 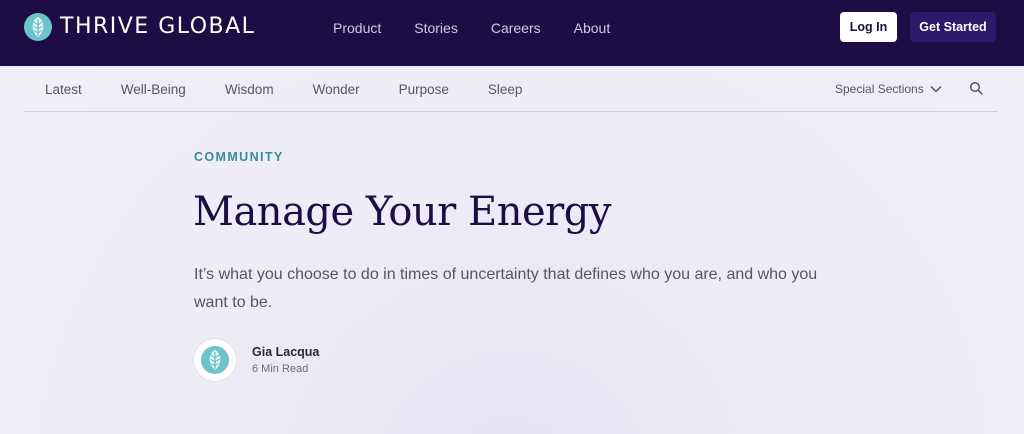 I want to click on section-link-purpose: Purpose, so click(x=424, y=90).